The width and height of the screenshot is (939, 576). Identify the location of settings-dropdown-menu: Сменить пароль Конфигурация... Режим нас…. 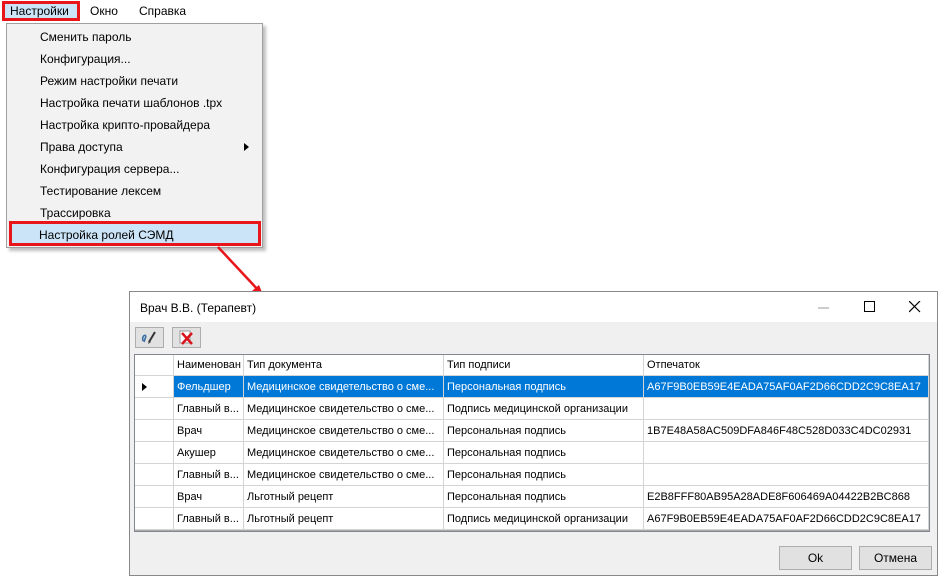
(134, 135).